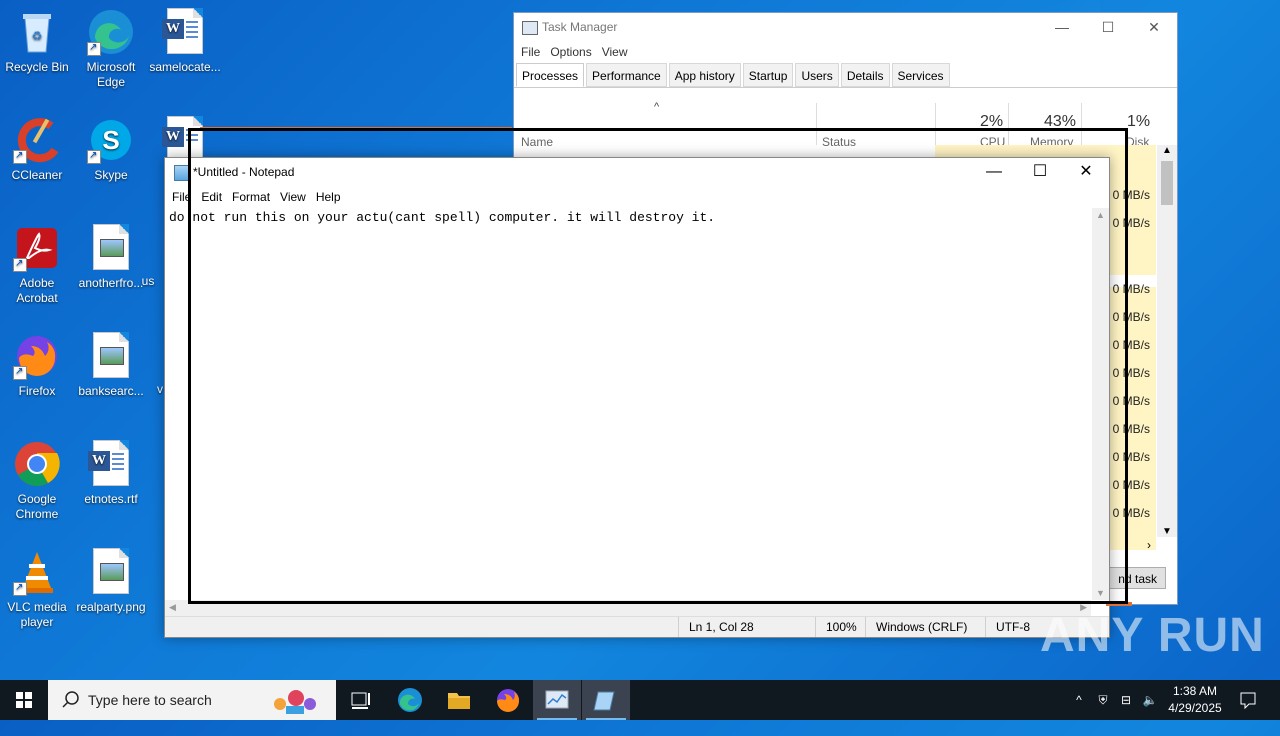 The height and width of the screenshot is (736, 1280). I want to click on clock-time: 1:38 AM, so click(1195, 691).